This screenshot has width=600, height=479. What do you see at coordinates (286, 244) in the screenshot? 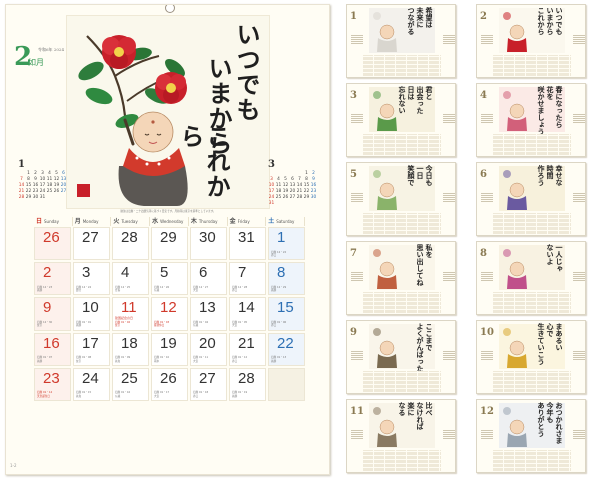
I see `day-cell: 1 旧暦 12・22 赤口` at bounding box center [286, 244].